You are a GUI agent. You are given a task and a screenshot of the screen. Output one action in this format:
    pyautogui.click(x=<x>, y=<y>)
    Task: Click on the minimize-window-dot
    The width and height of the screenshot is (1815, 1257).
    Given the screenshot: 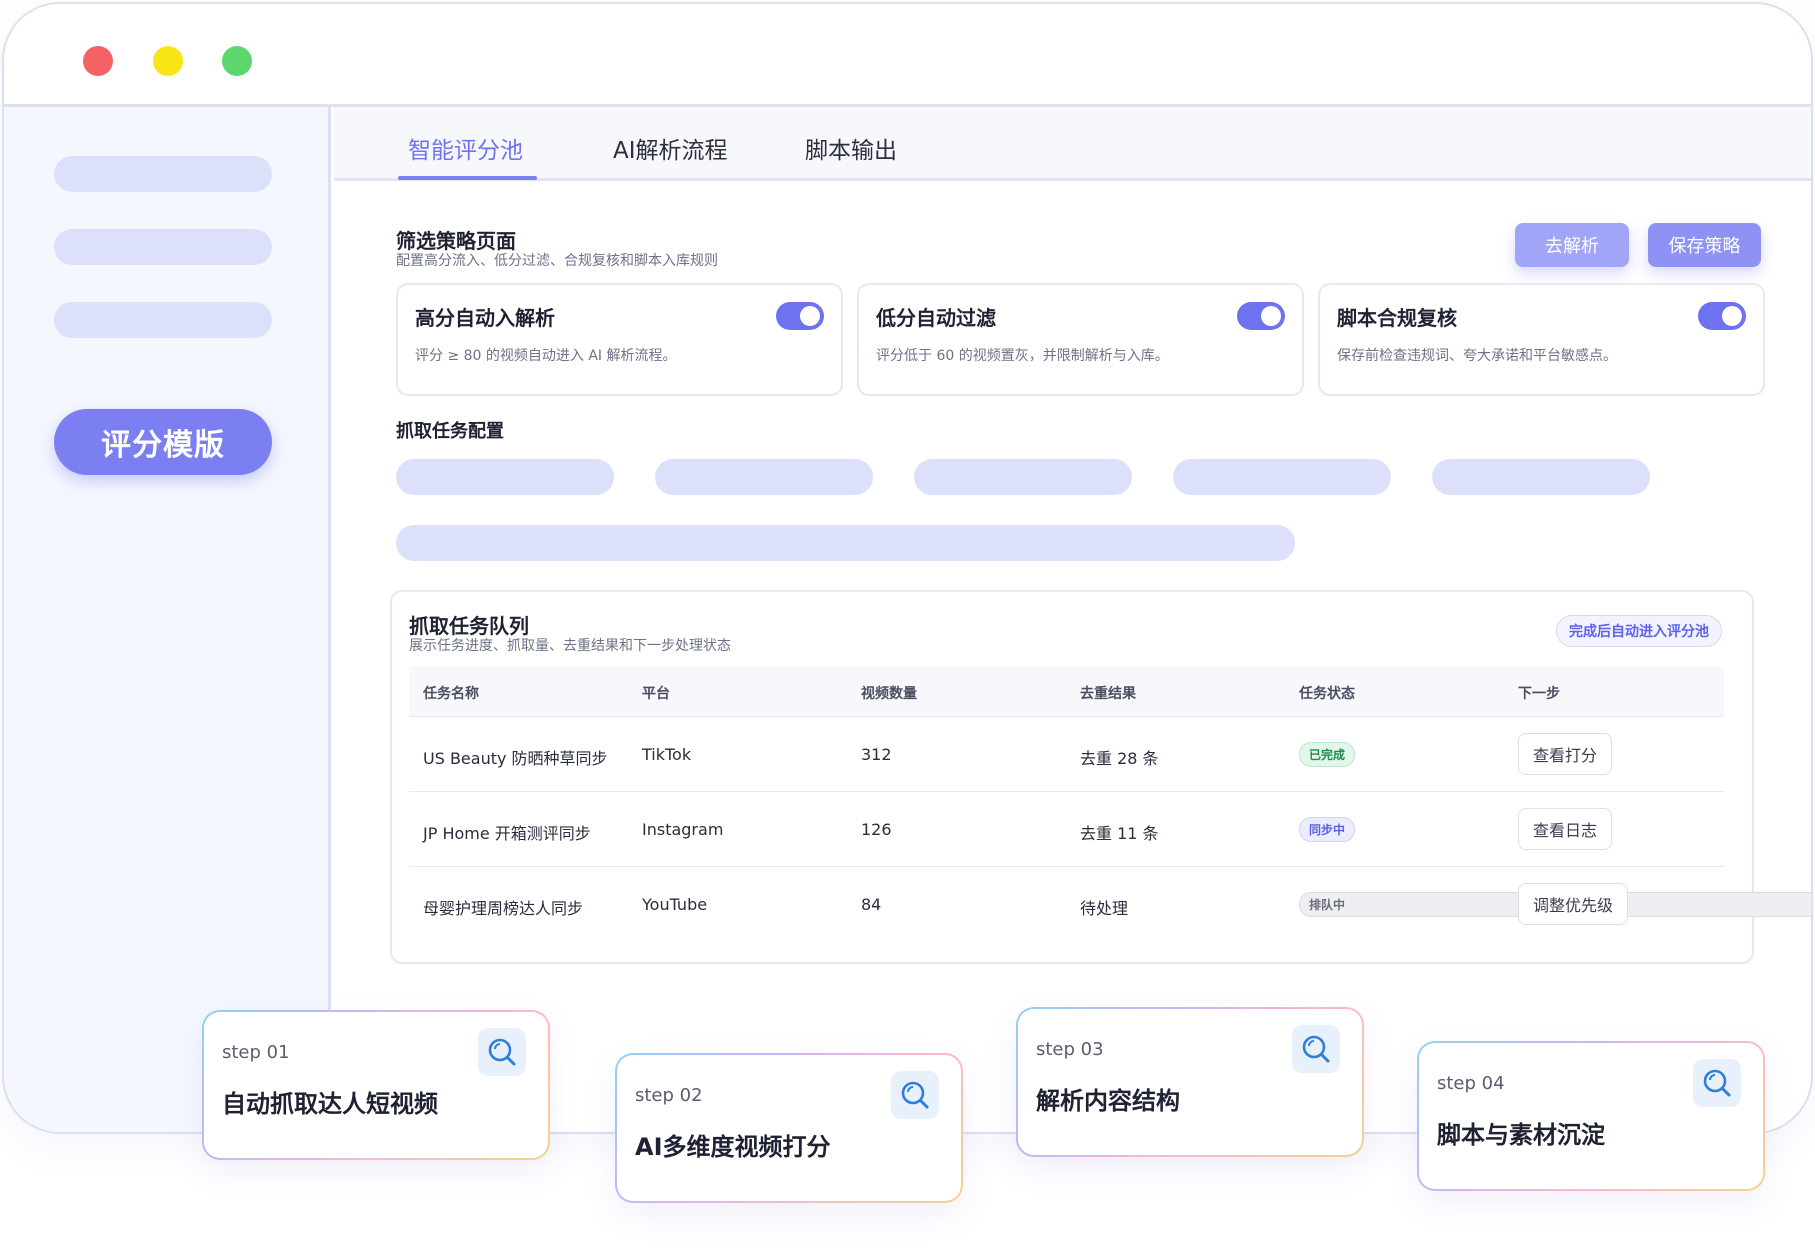 What is the action you would take?
    pyautogui.click(x=168, y=61)
    